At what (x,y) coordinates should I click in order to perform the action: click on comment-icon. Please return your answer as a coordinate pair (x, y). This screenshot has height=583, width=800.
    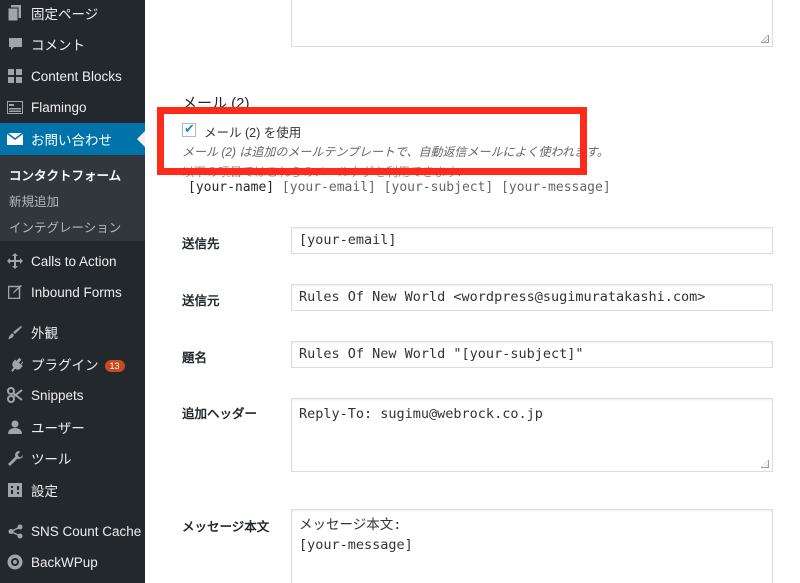
    Looking at the image, I should click on (15, 44).